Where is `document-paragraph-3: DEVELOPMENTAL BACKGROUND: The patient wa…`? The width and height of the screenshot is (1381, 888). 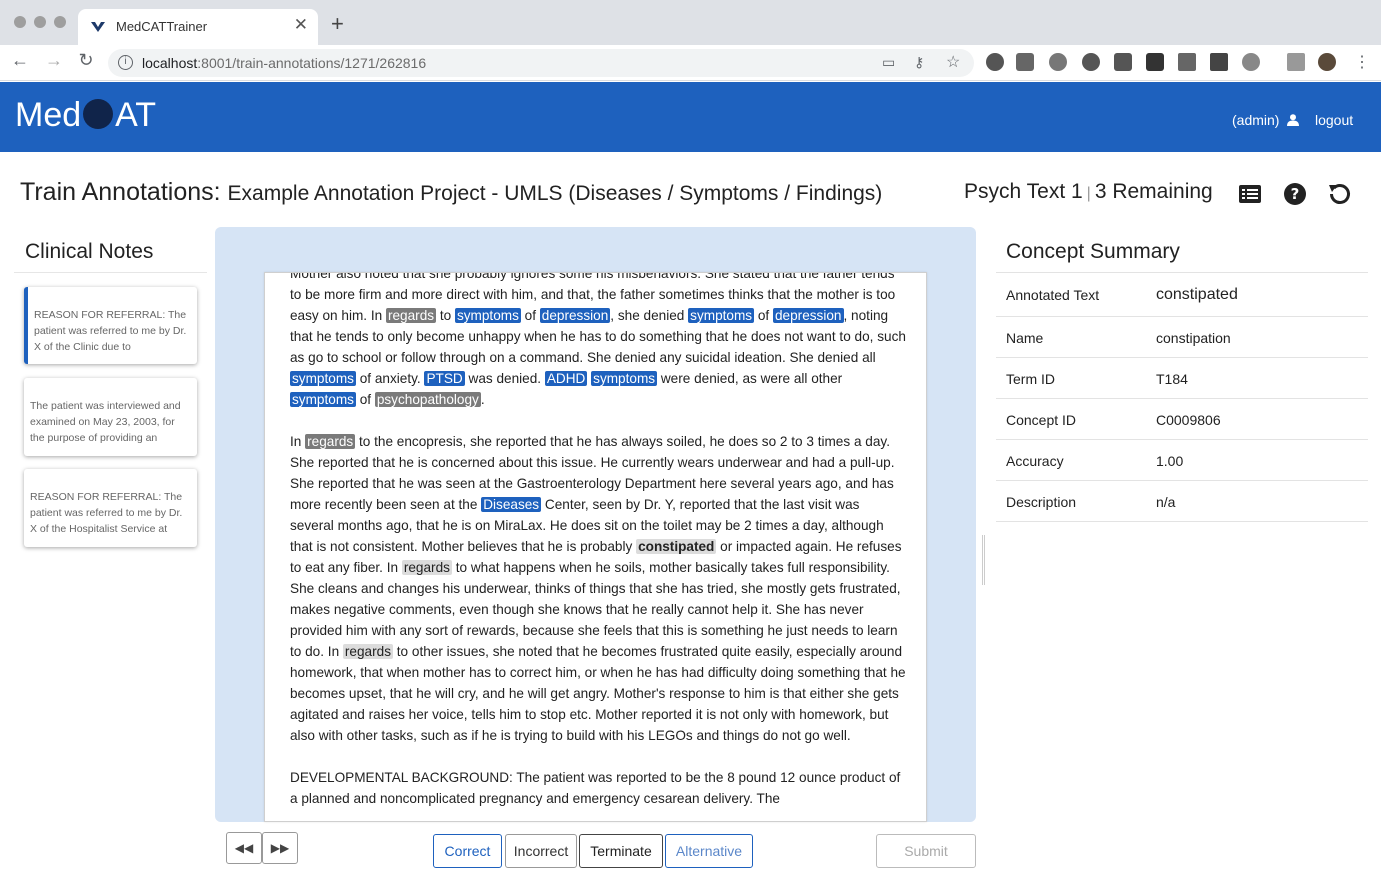
document-paragraph-3: DEVELOPMENTAL BACKGROUND: The patient wa… is located at coordinates (595, 788).